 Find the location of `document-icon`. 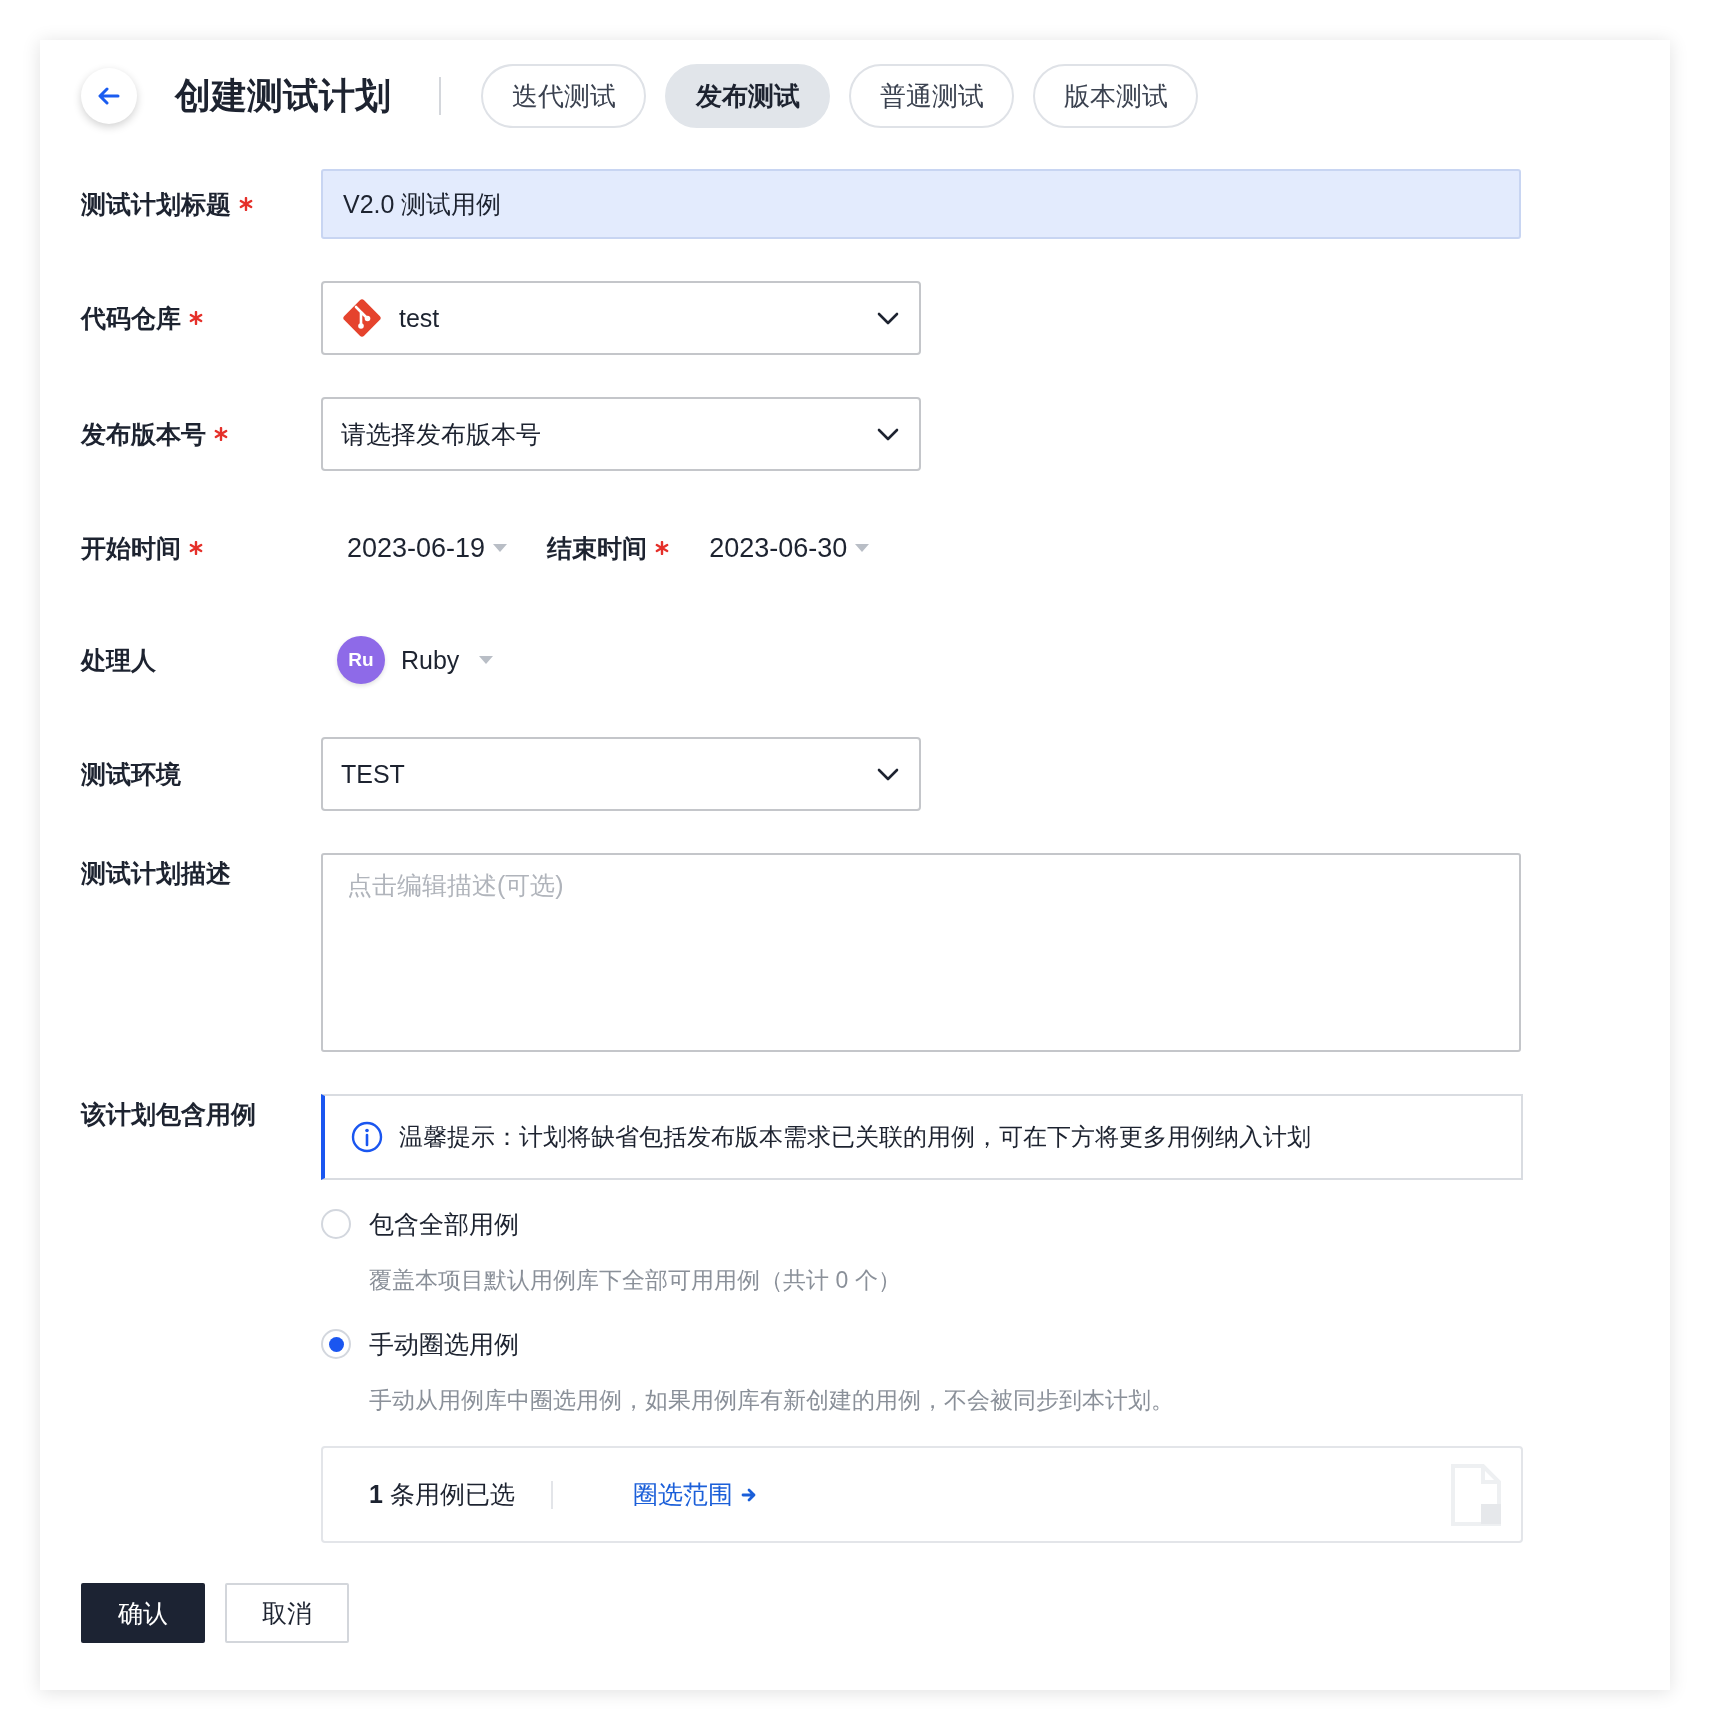

document-icon is located at coordinates (1477, 1494).